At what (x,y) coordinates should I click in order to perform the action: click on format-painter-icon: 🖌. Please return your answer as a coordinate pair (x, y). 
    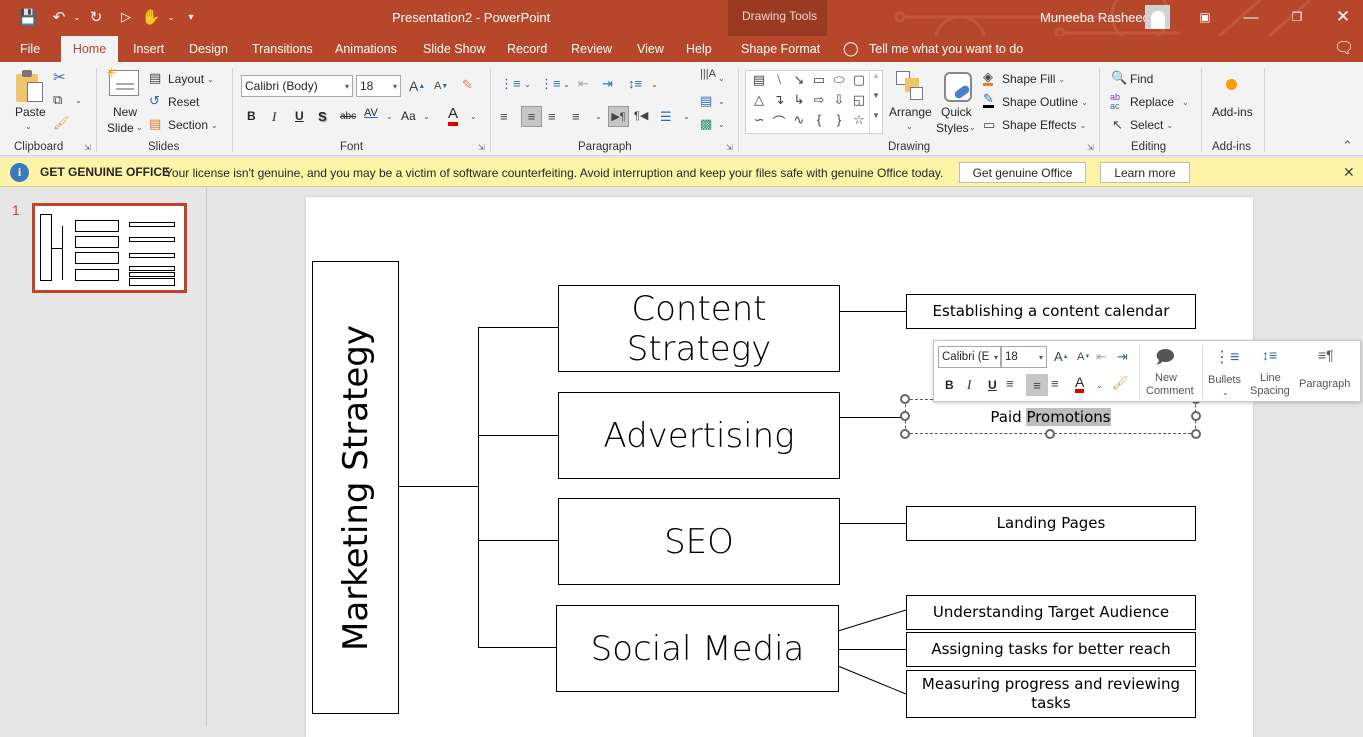
    Looking at the image, I should click on (61, 123).